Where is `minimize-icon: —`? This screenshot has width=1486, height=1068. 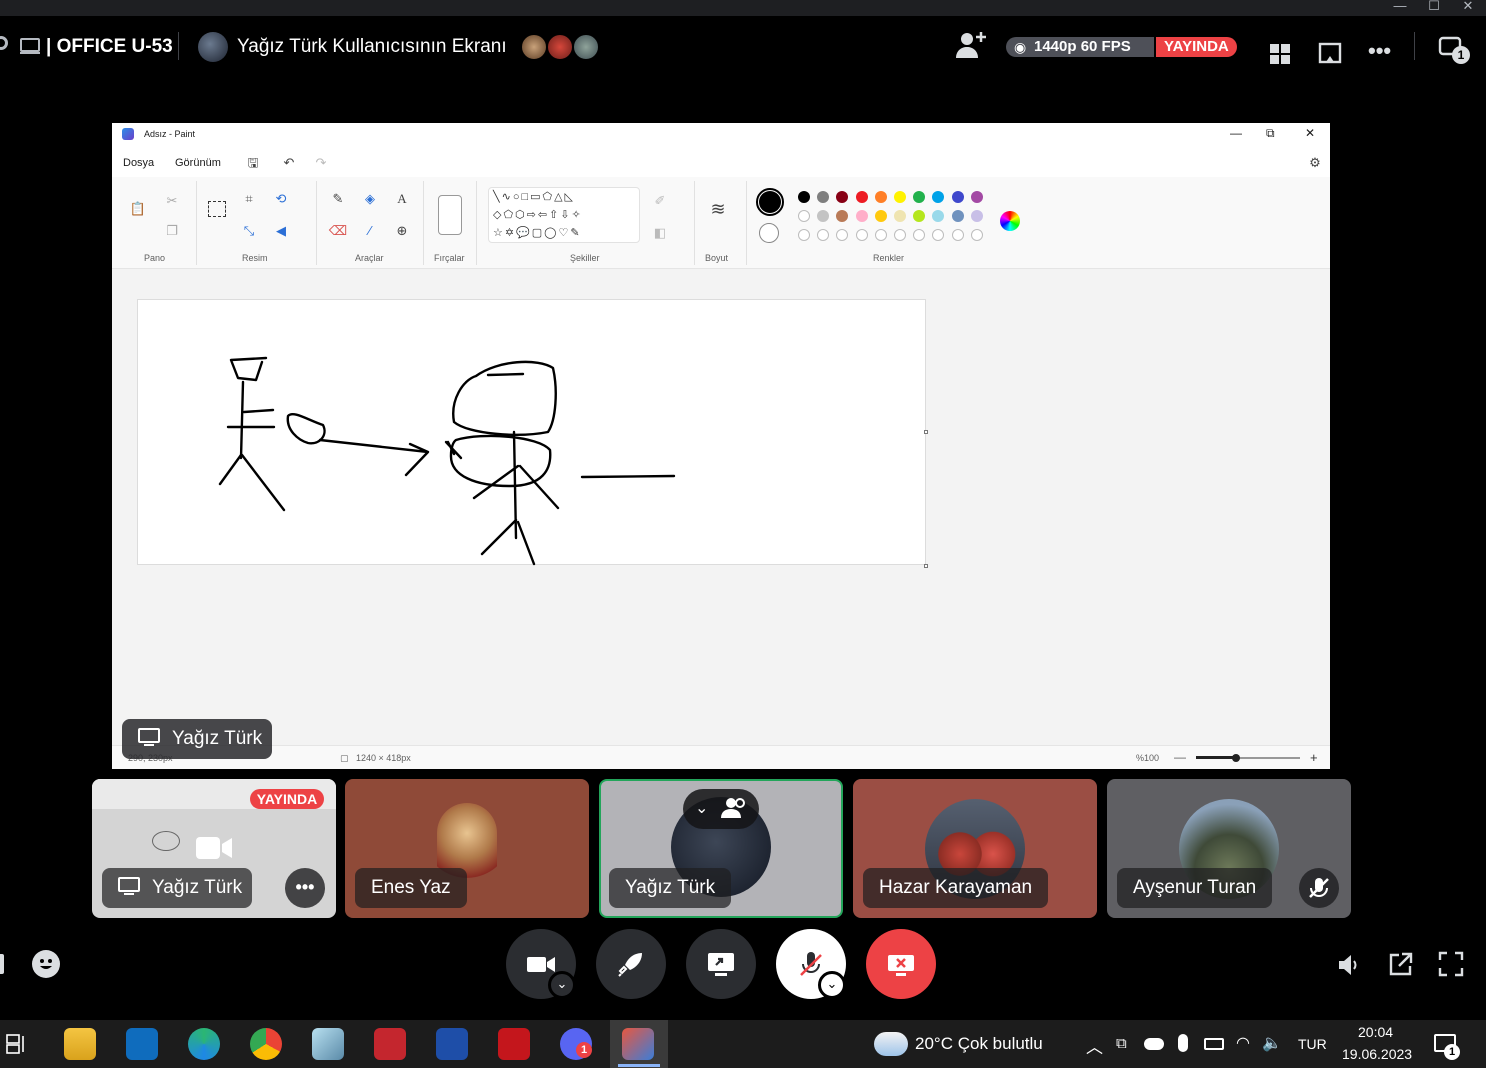
minimize-icon: — is located at coordinates (1400, 8).